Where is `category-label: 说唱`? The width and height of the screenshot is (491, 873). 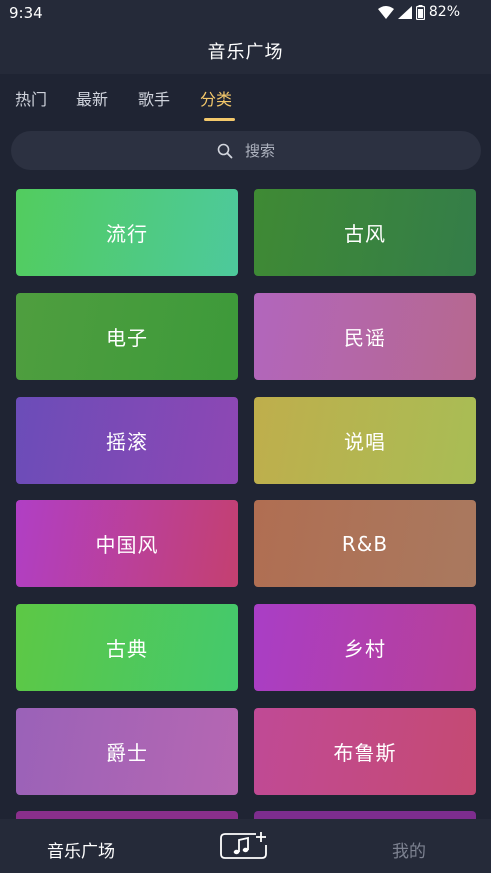
category-label: 说唱 is located at coordinates (365, 442).